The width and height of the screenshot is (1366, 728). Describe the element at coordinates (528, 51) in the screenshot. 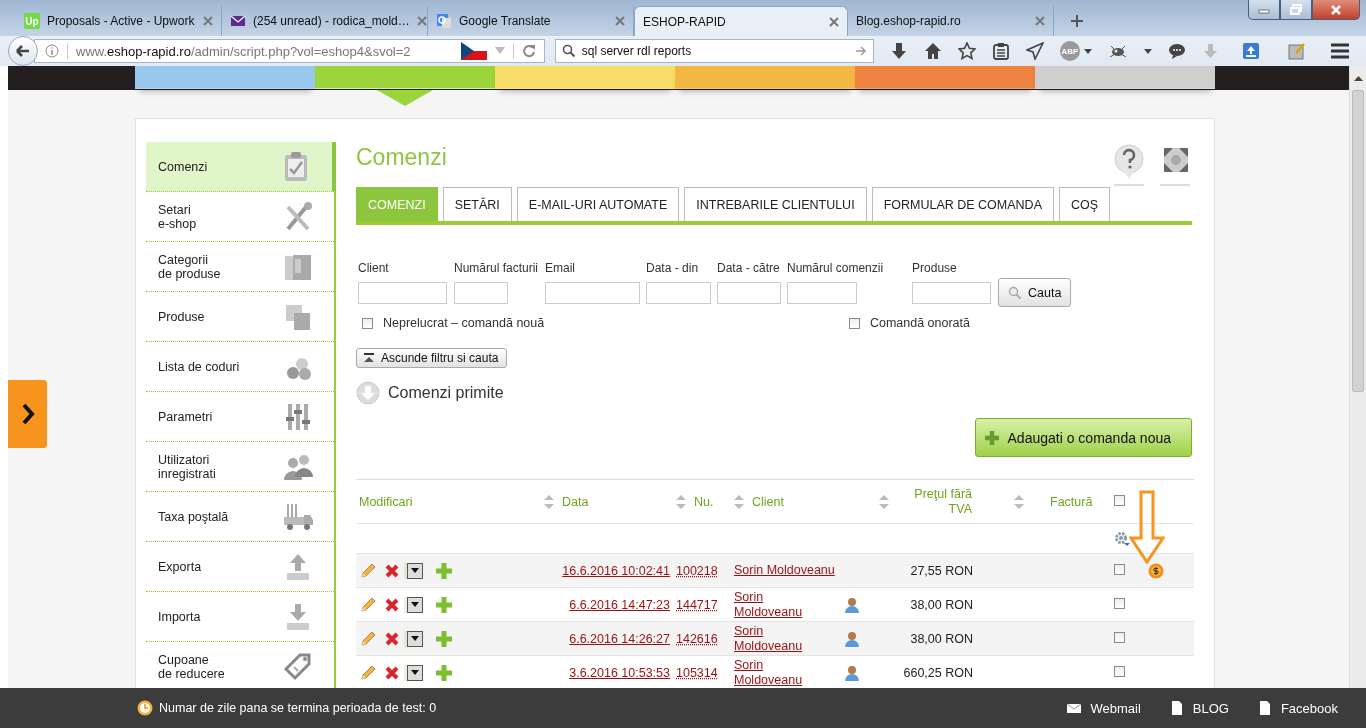

I see `reload-icon` at that location.